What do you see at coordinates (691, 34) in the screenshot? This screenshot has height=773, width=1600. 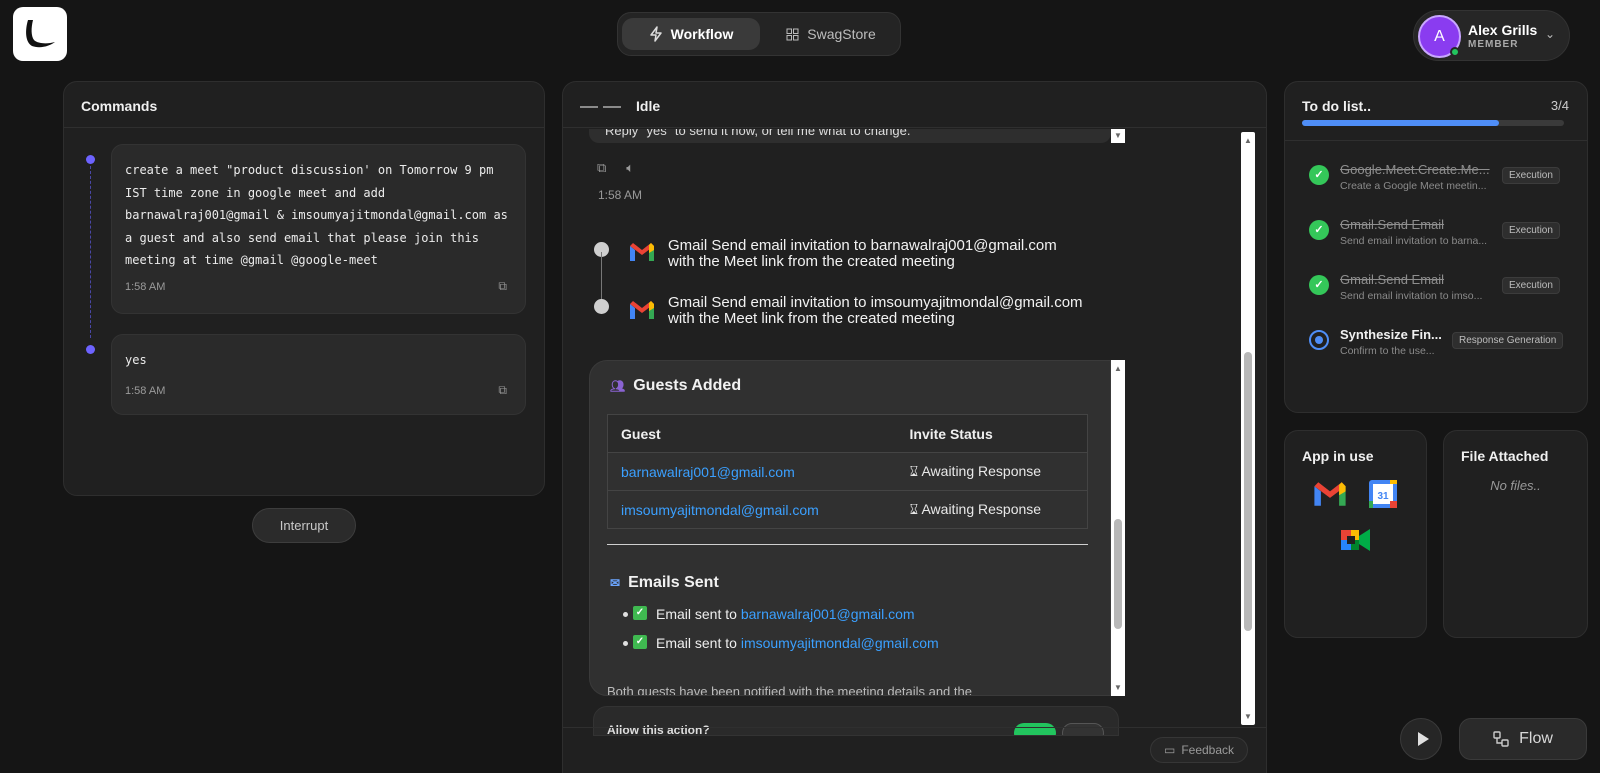 I see `tab-workflow: Workflow` at bounding box center [691, 34].